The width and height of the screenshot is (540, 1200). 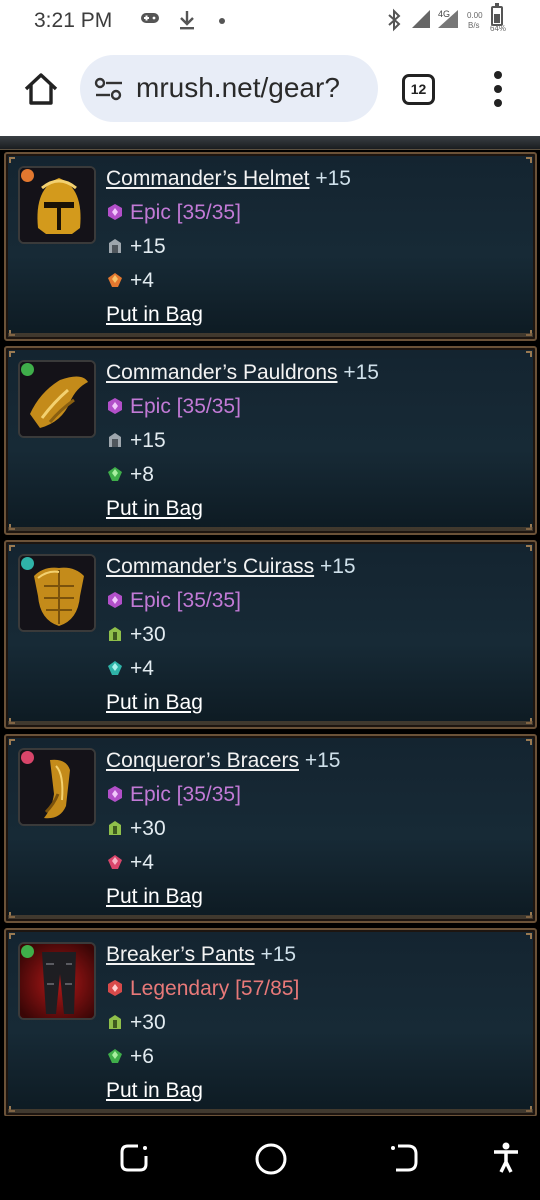 I want to click on item-name-link: Commander’s Cuirass, so click(x=210, y=566).